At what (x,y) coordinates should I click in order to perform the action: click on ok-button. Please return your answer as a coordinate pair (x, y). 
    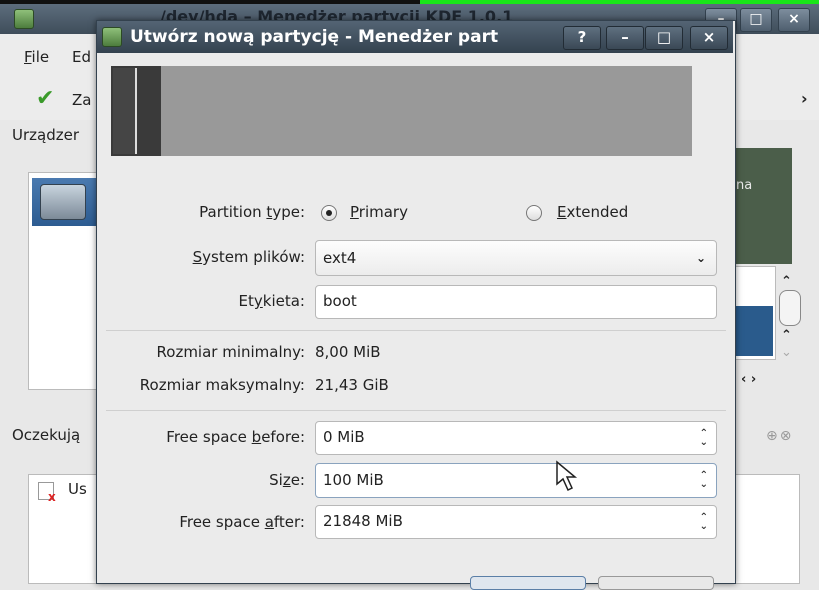
    Looking at the image, I should click on (528, 583).